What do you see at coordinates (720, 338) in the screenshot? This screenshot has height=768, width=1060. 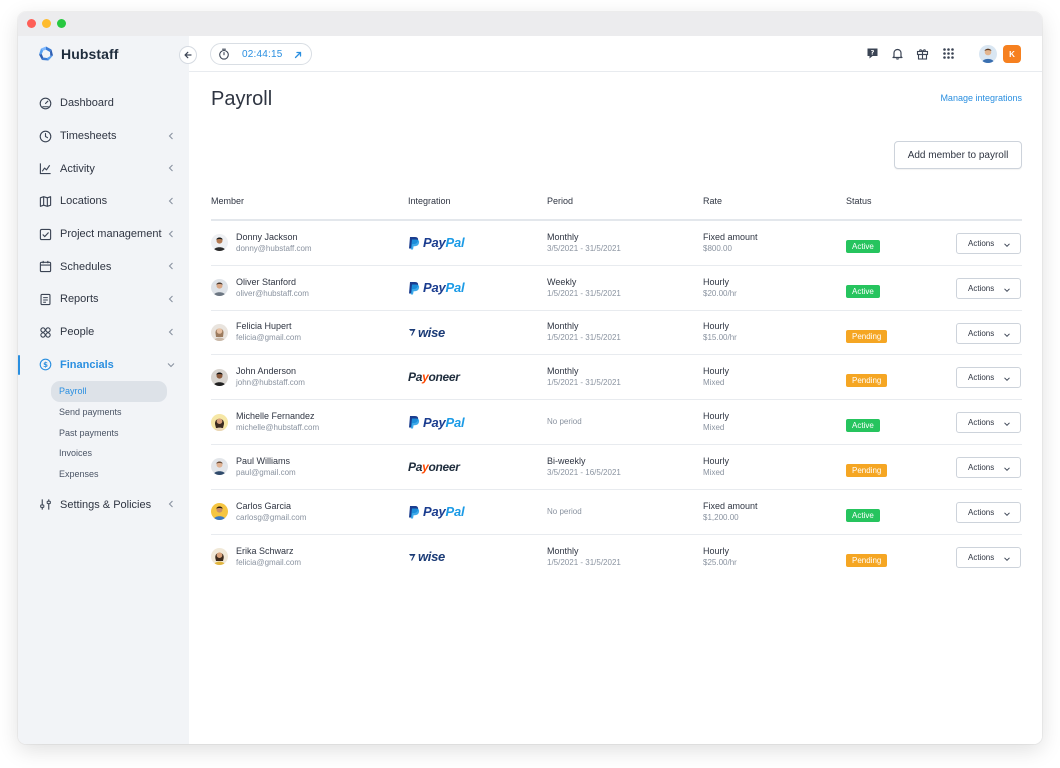 I see `rate-value: $15.00/hr` at bounding box center [720, 338].